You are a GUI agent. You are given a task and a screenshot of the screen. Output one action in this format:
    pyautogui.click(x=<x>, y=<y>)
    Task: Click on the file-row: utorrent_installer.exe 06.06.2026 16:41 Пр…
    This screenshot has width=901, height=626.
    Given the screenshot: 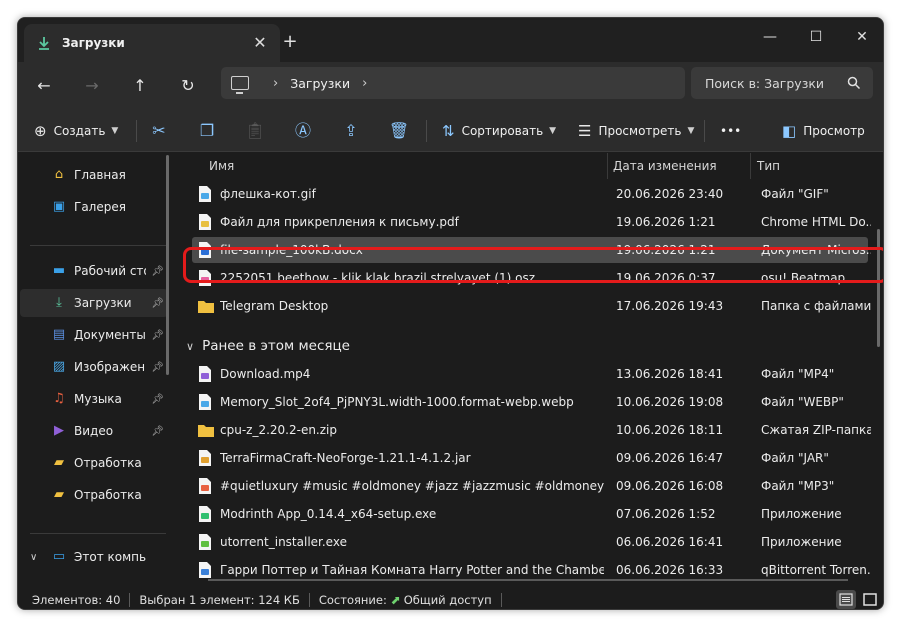 What is the action you would take?
    pyautogui.click(x=530, y=542)
    